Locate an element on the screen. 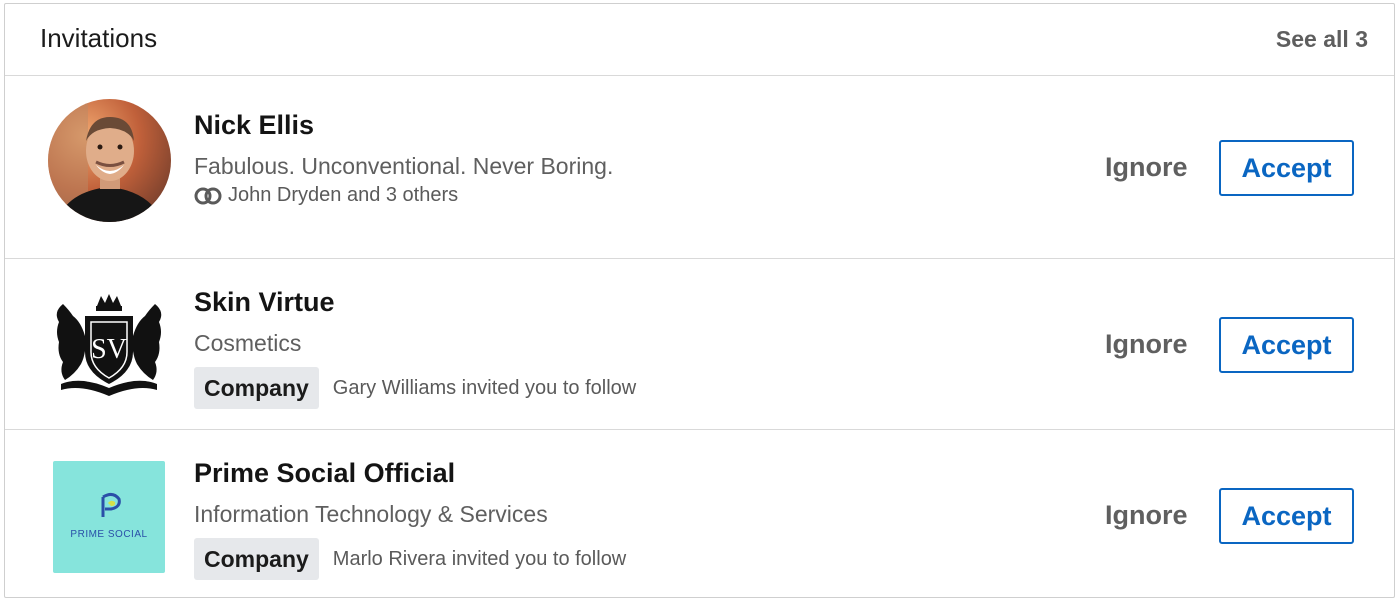  shared-connections-text: John Dryden and 3 others is located at coordinates (343, 195).